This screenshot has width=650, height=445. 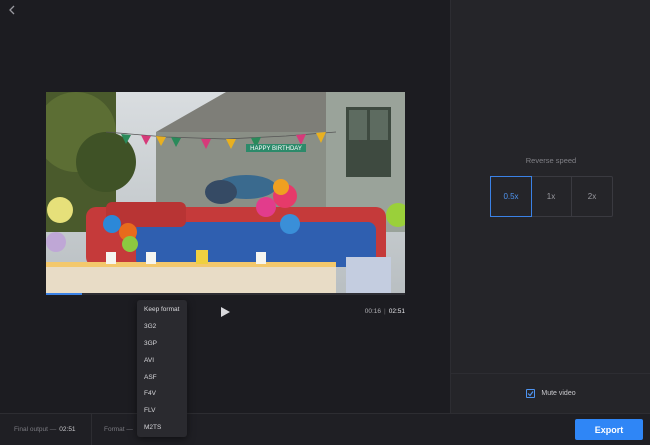 I want to click on speed-selector: 0.5x 1x 2x, so click(x=551, y=196).